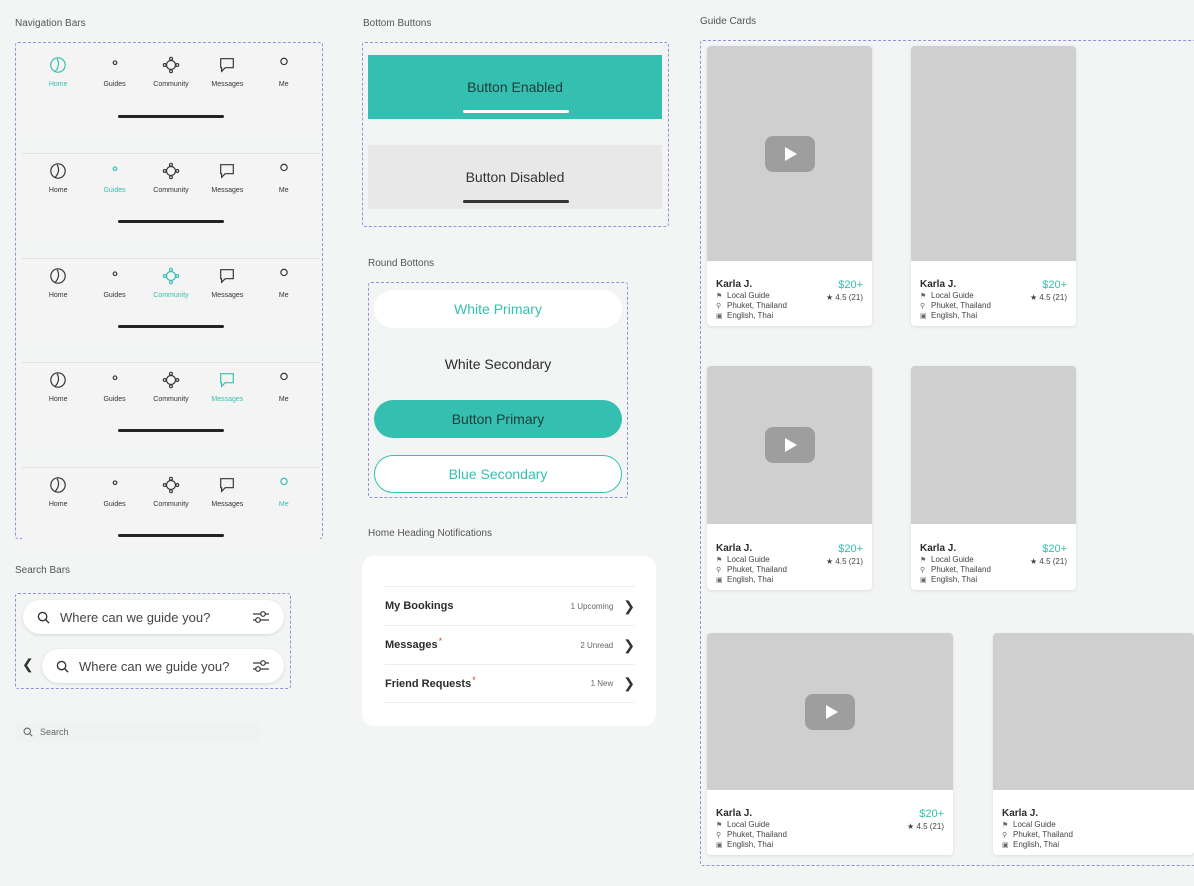 The width and height of the screenshot is (1194, 886). Describe the element at coordinates (1020, 813) in the screenshot. I see `guide-name: Karla J.` at that location.